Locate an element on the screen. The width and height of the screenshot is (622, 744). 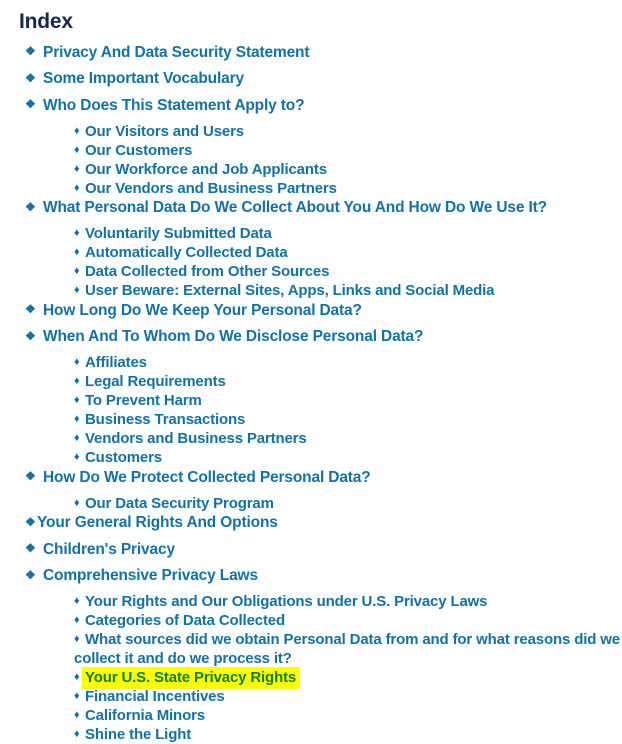
toc-link-label: How Long Do We Keep Your Personal Data? is located at coordinates (202, 310).